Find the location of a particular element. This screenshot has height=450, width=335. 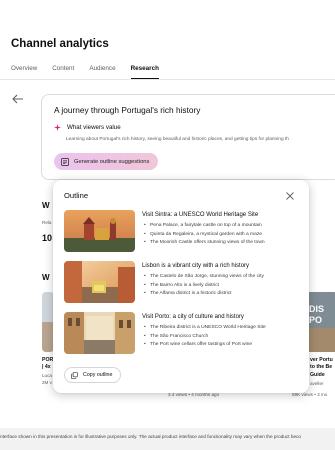

copy-outline-label: Copy outline is located at coordinates (98, 375).